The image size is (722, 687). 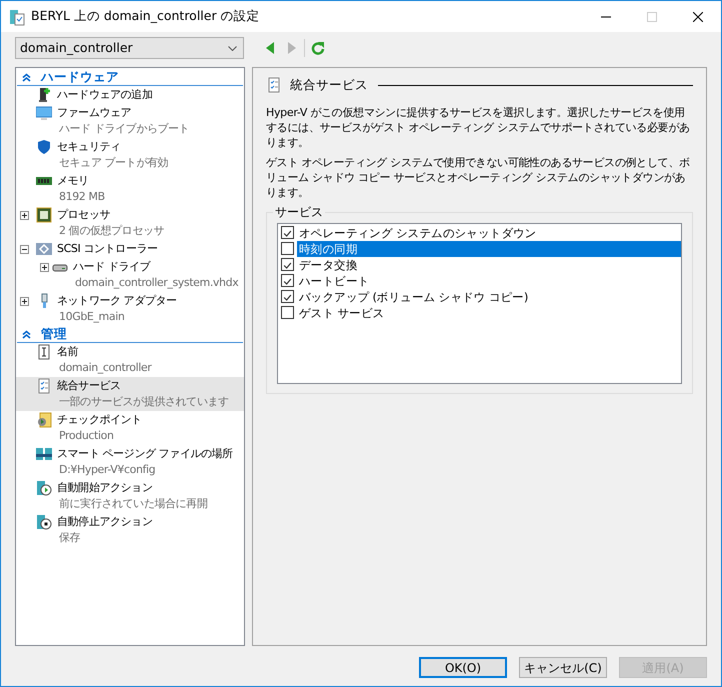 I want to click on item-label: メモリ, so click(x=73, y=181).